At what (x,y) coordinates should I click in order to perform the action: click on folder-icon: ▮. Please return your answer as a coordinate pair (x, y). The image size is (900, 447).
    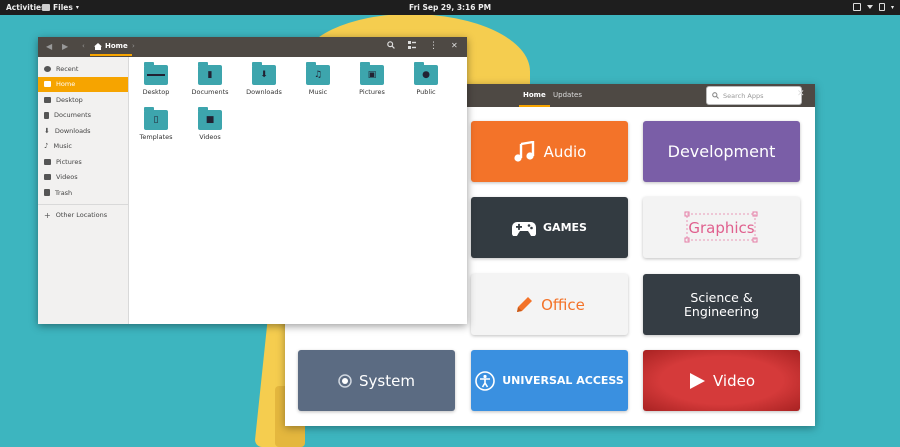
    Looking at the image, I should click on (210, 73).